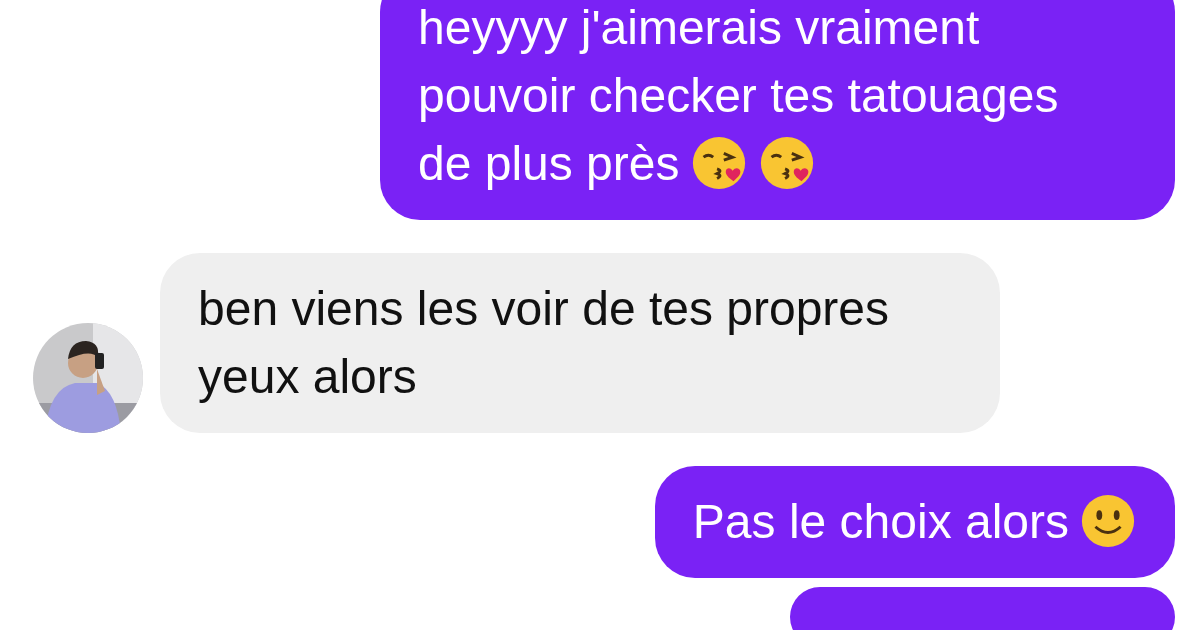  I want to click on smiling-face-icon, so click(1108, 521).